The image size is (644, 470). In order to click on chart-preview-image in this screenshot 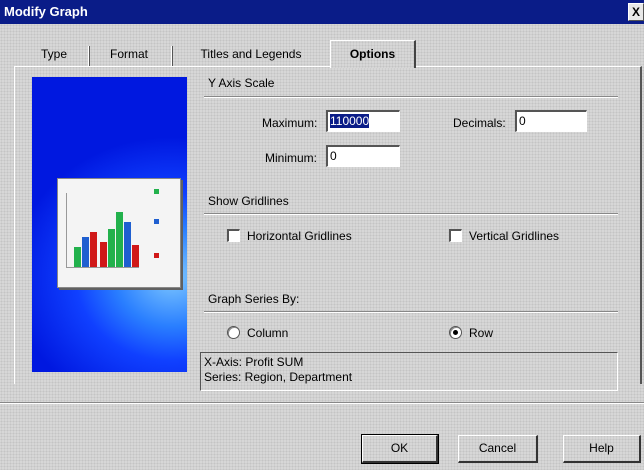, I will do `click(119, 233)`.